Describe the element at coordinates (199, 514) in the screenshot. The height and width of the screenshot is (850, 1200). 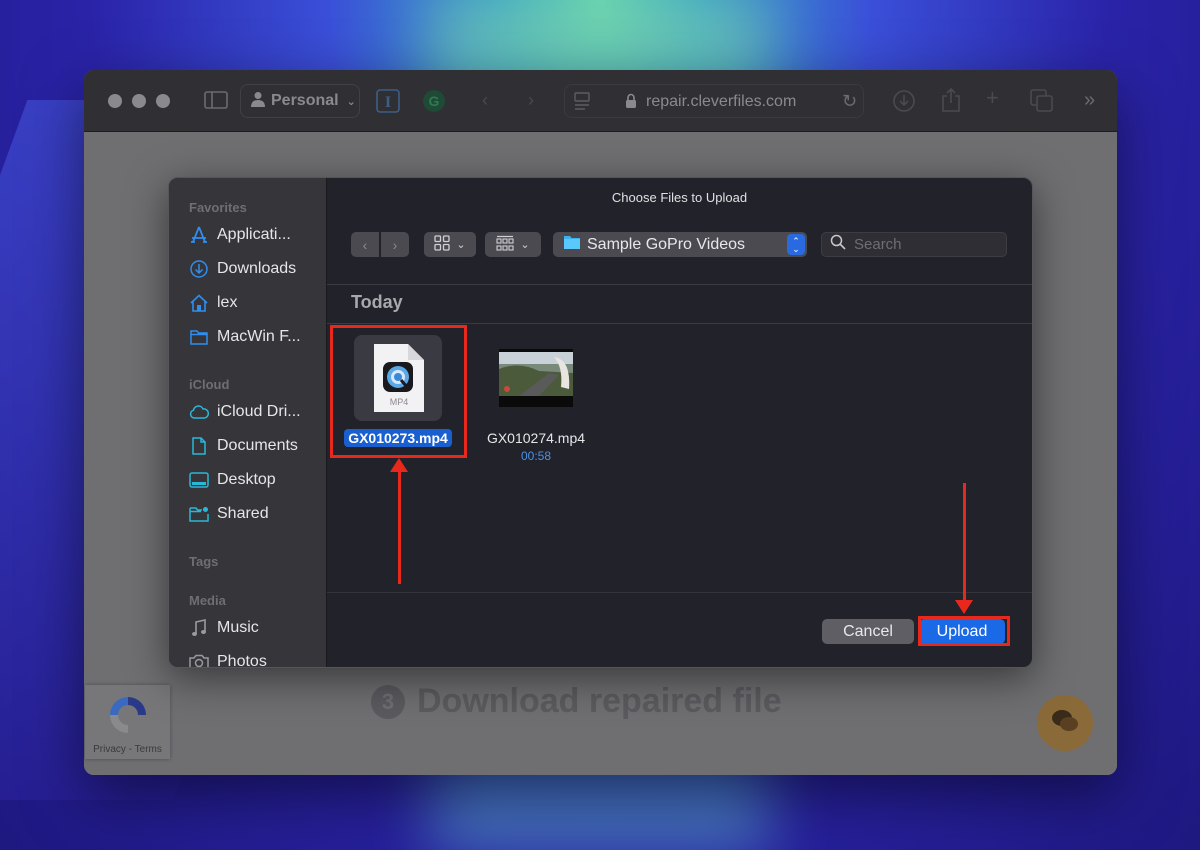
I see `shared-folder-icon` at that location.